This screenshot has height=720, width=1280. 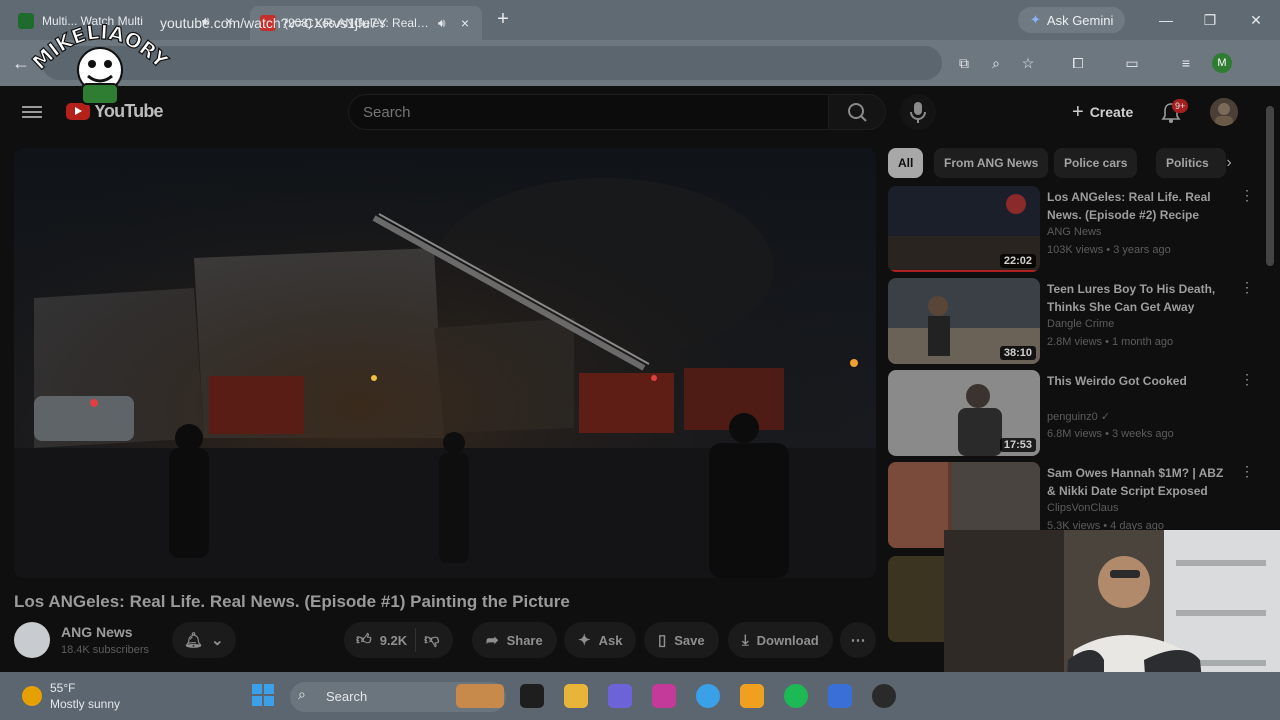 I want to click on browser-toolbar: ←, so click(x=640, y=63).